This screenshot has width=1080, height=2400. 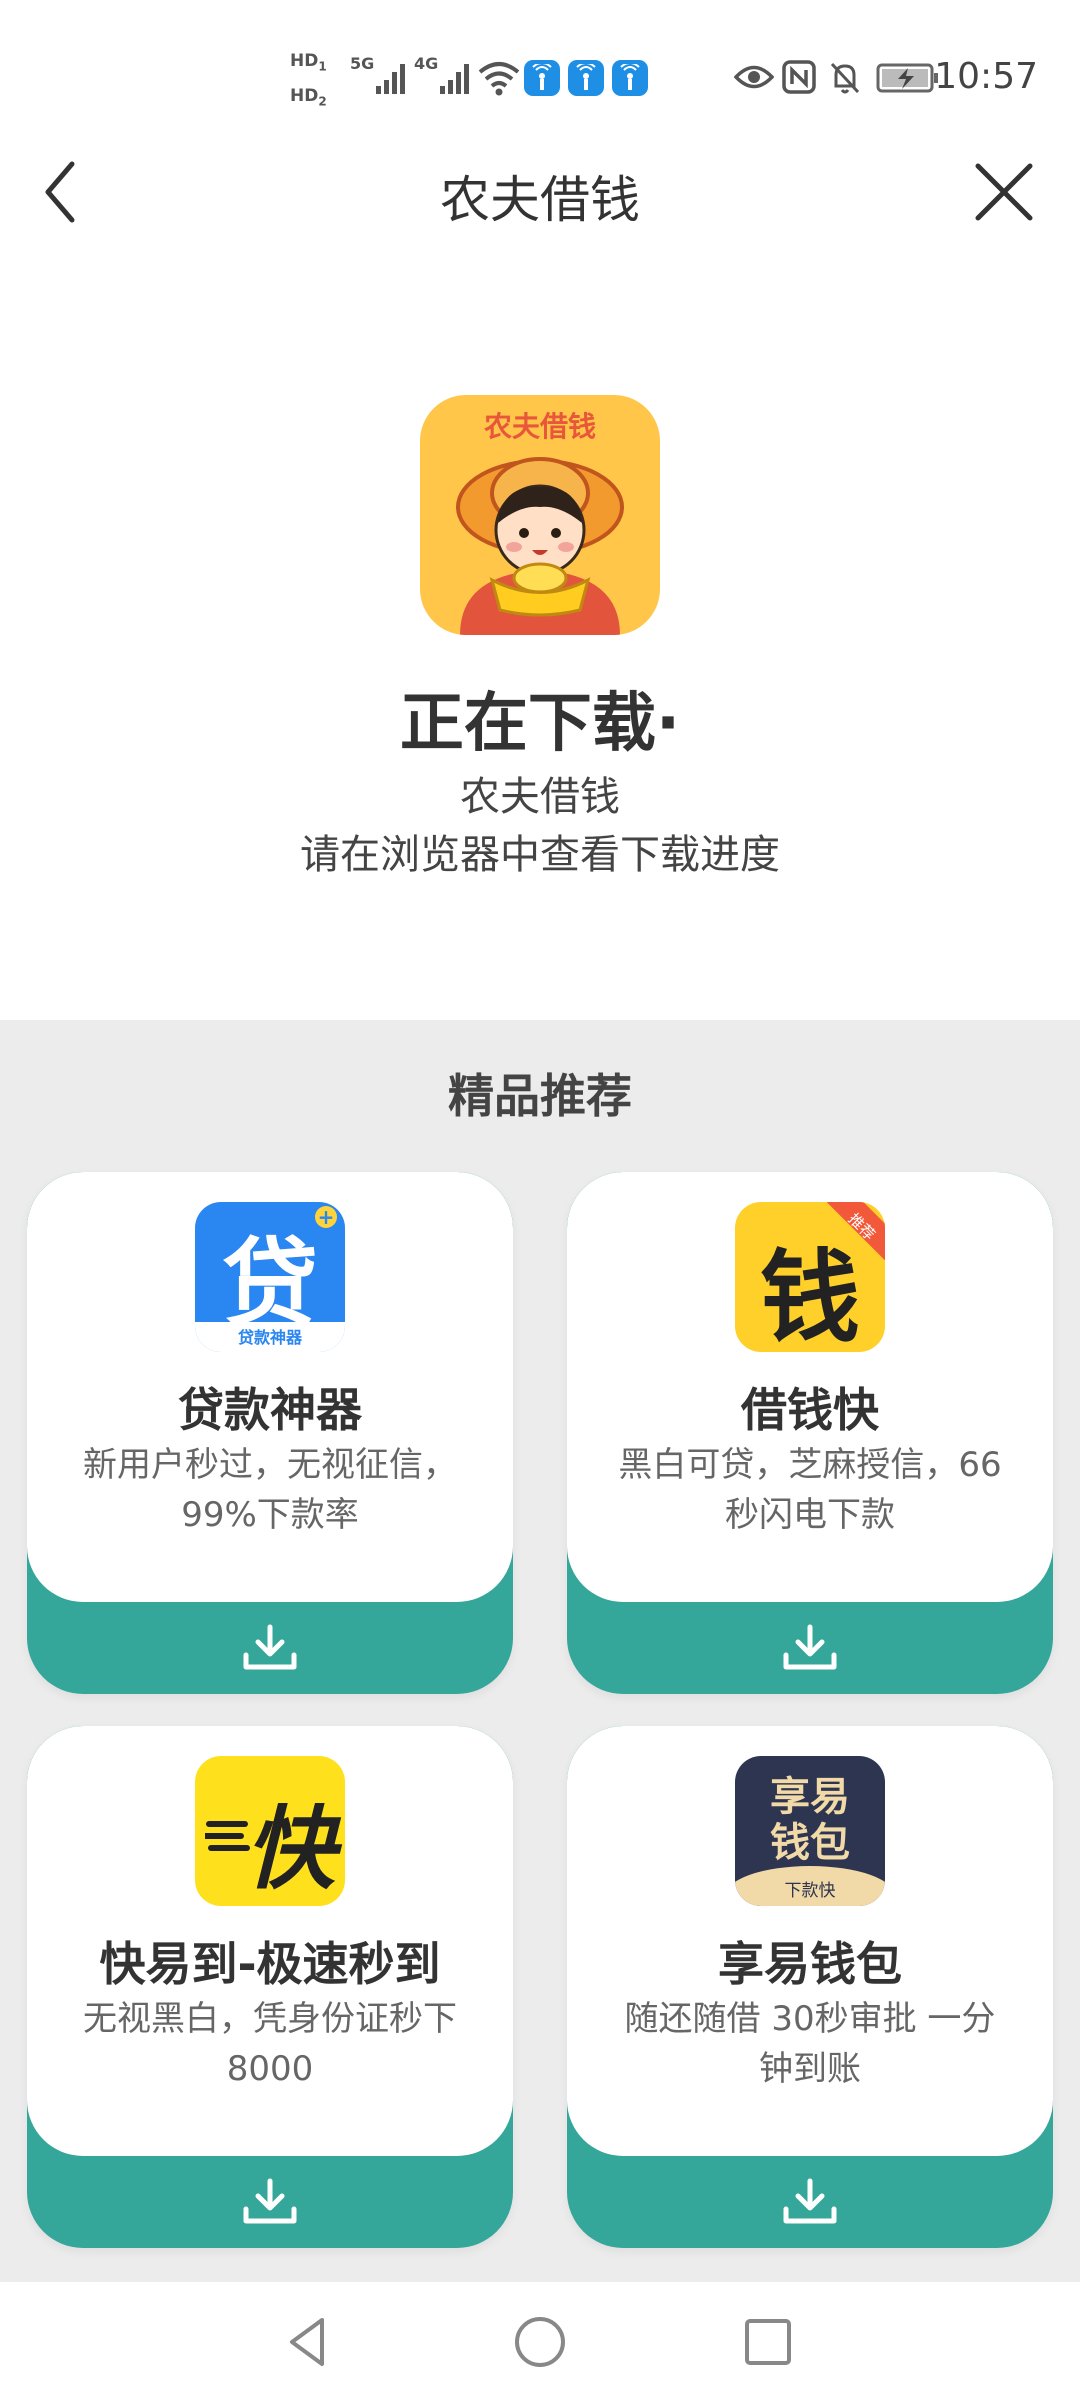 What do you see at coordinates (810, 1843) in the screenshot?
I see `app-icon-glyph-bottom: 钱包` at bounding box center [810, 1843].